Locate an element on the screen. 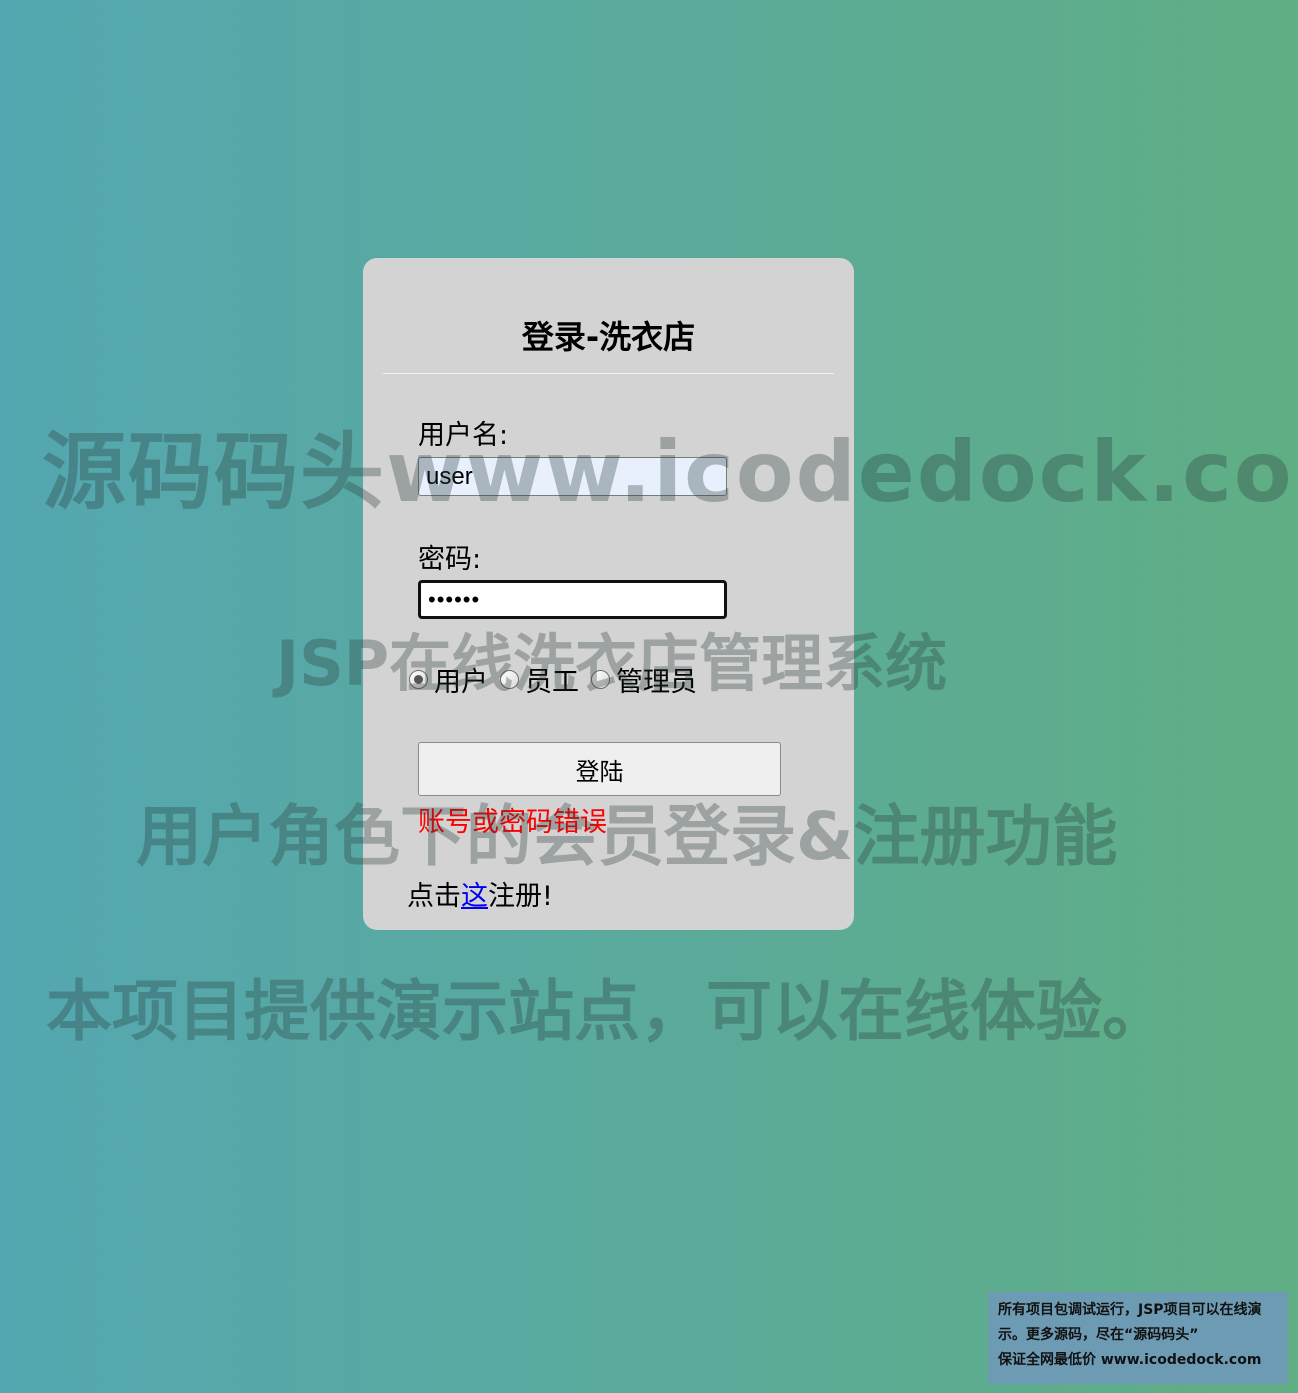 The image size is (1298, 1393). notice-line-3: 保证全网最低价 www.icodedock.com is located at coordinates (1130, 1360).